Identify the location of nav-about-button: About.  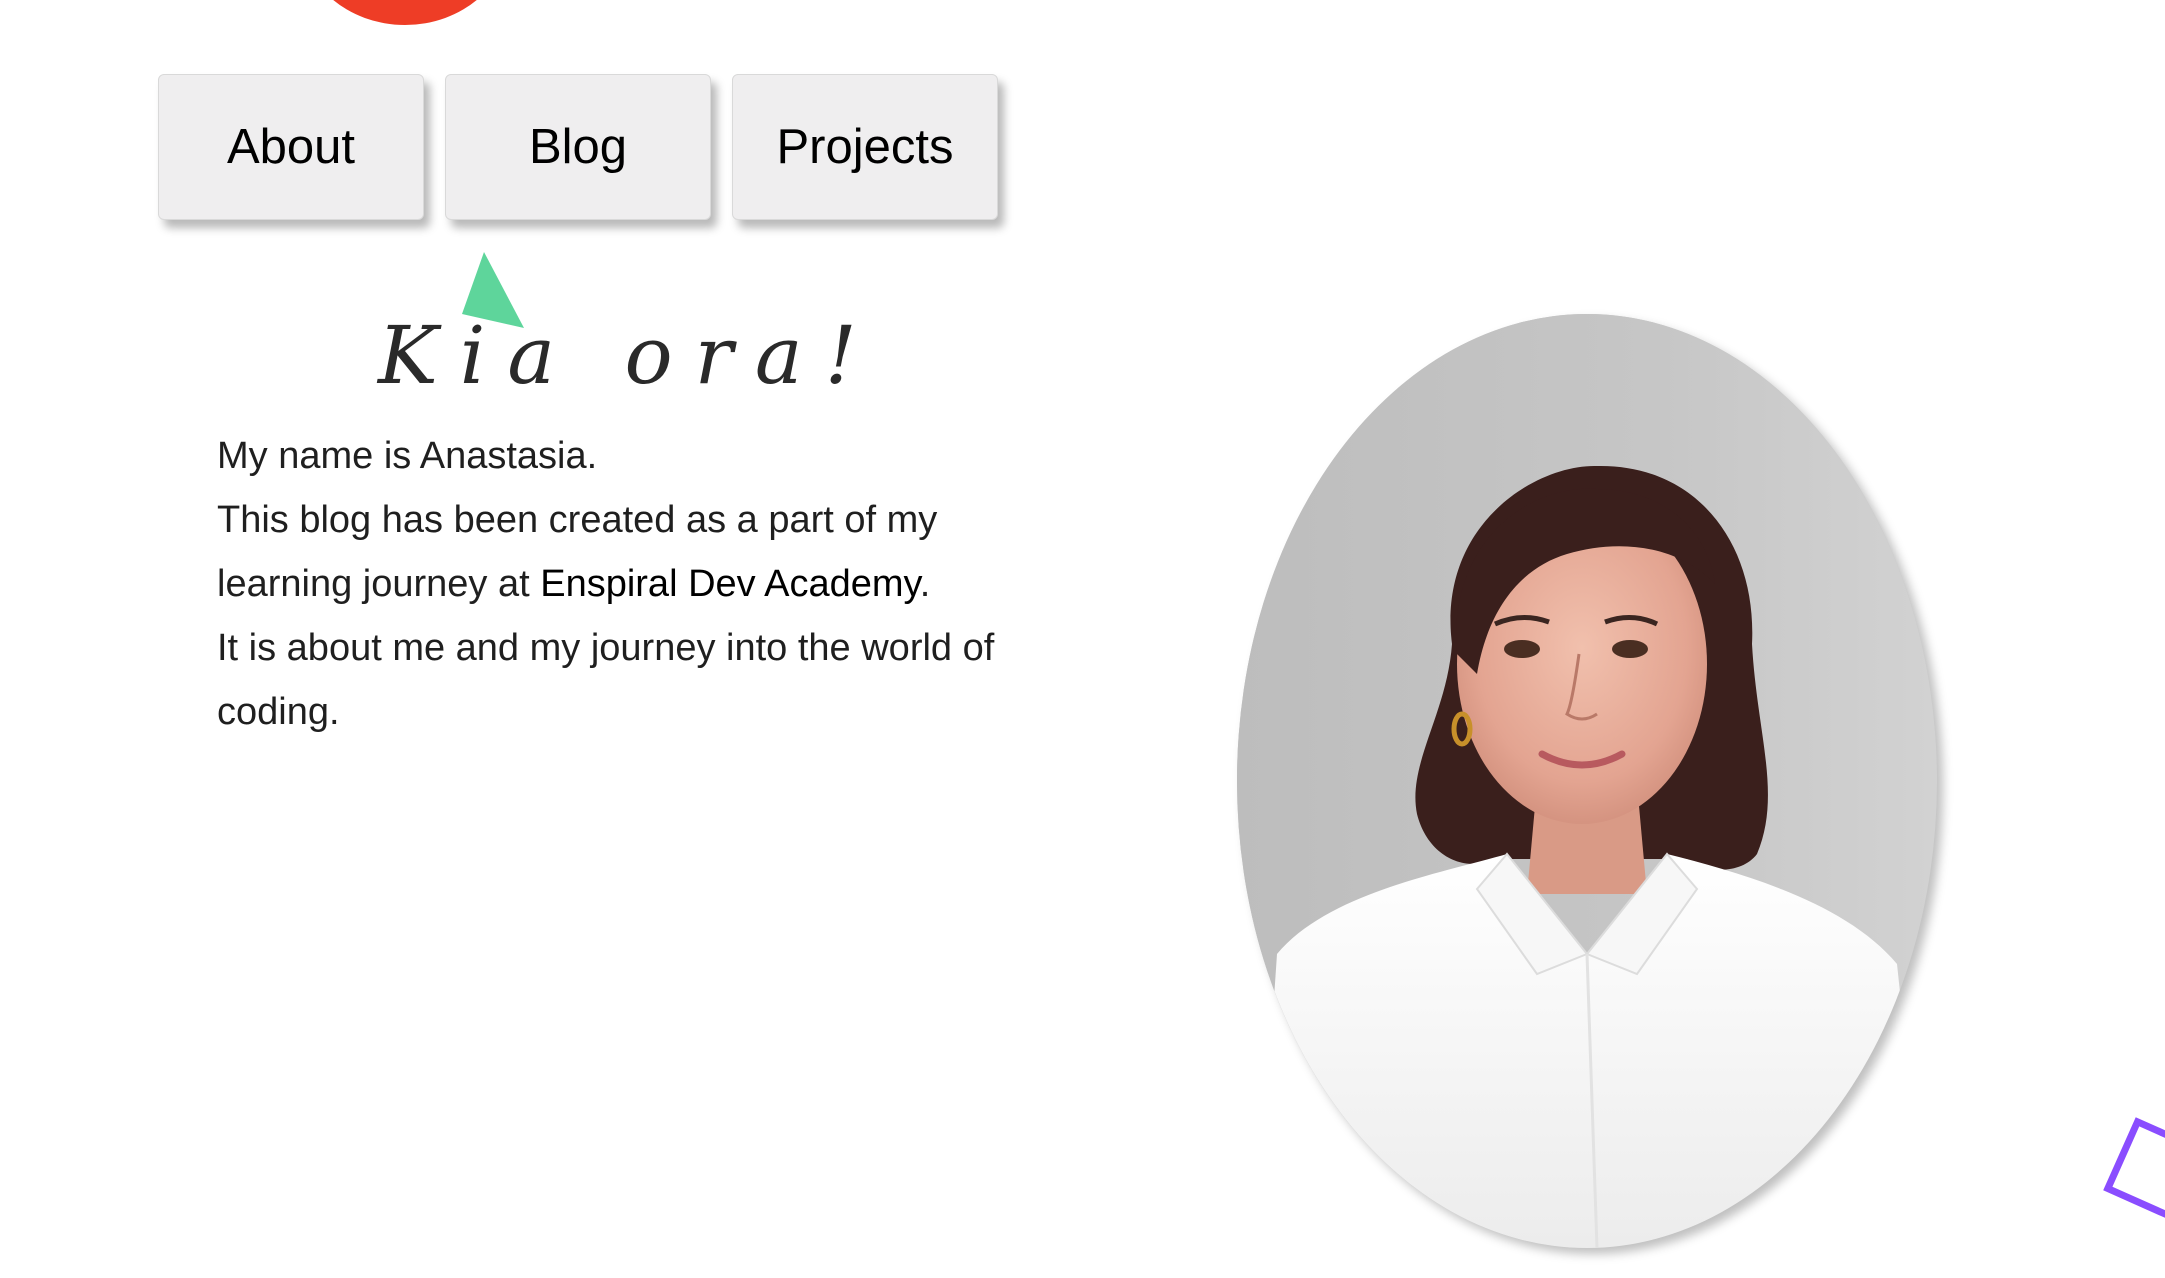
(291, 147).